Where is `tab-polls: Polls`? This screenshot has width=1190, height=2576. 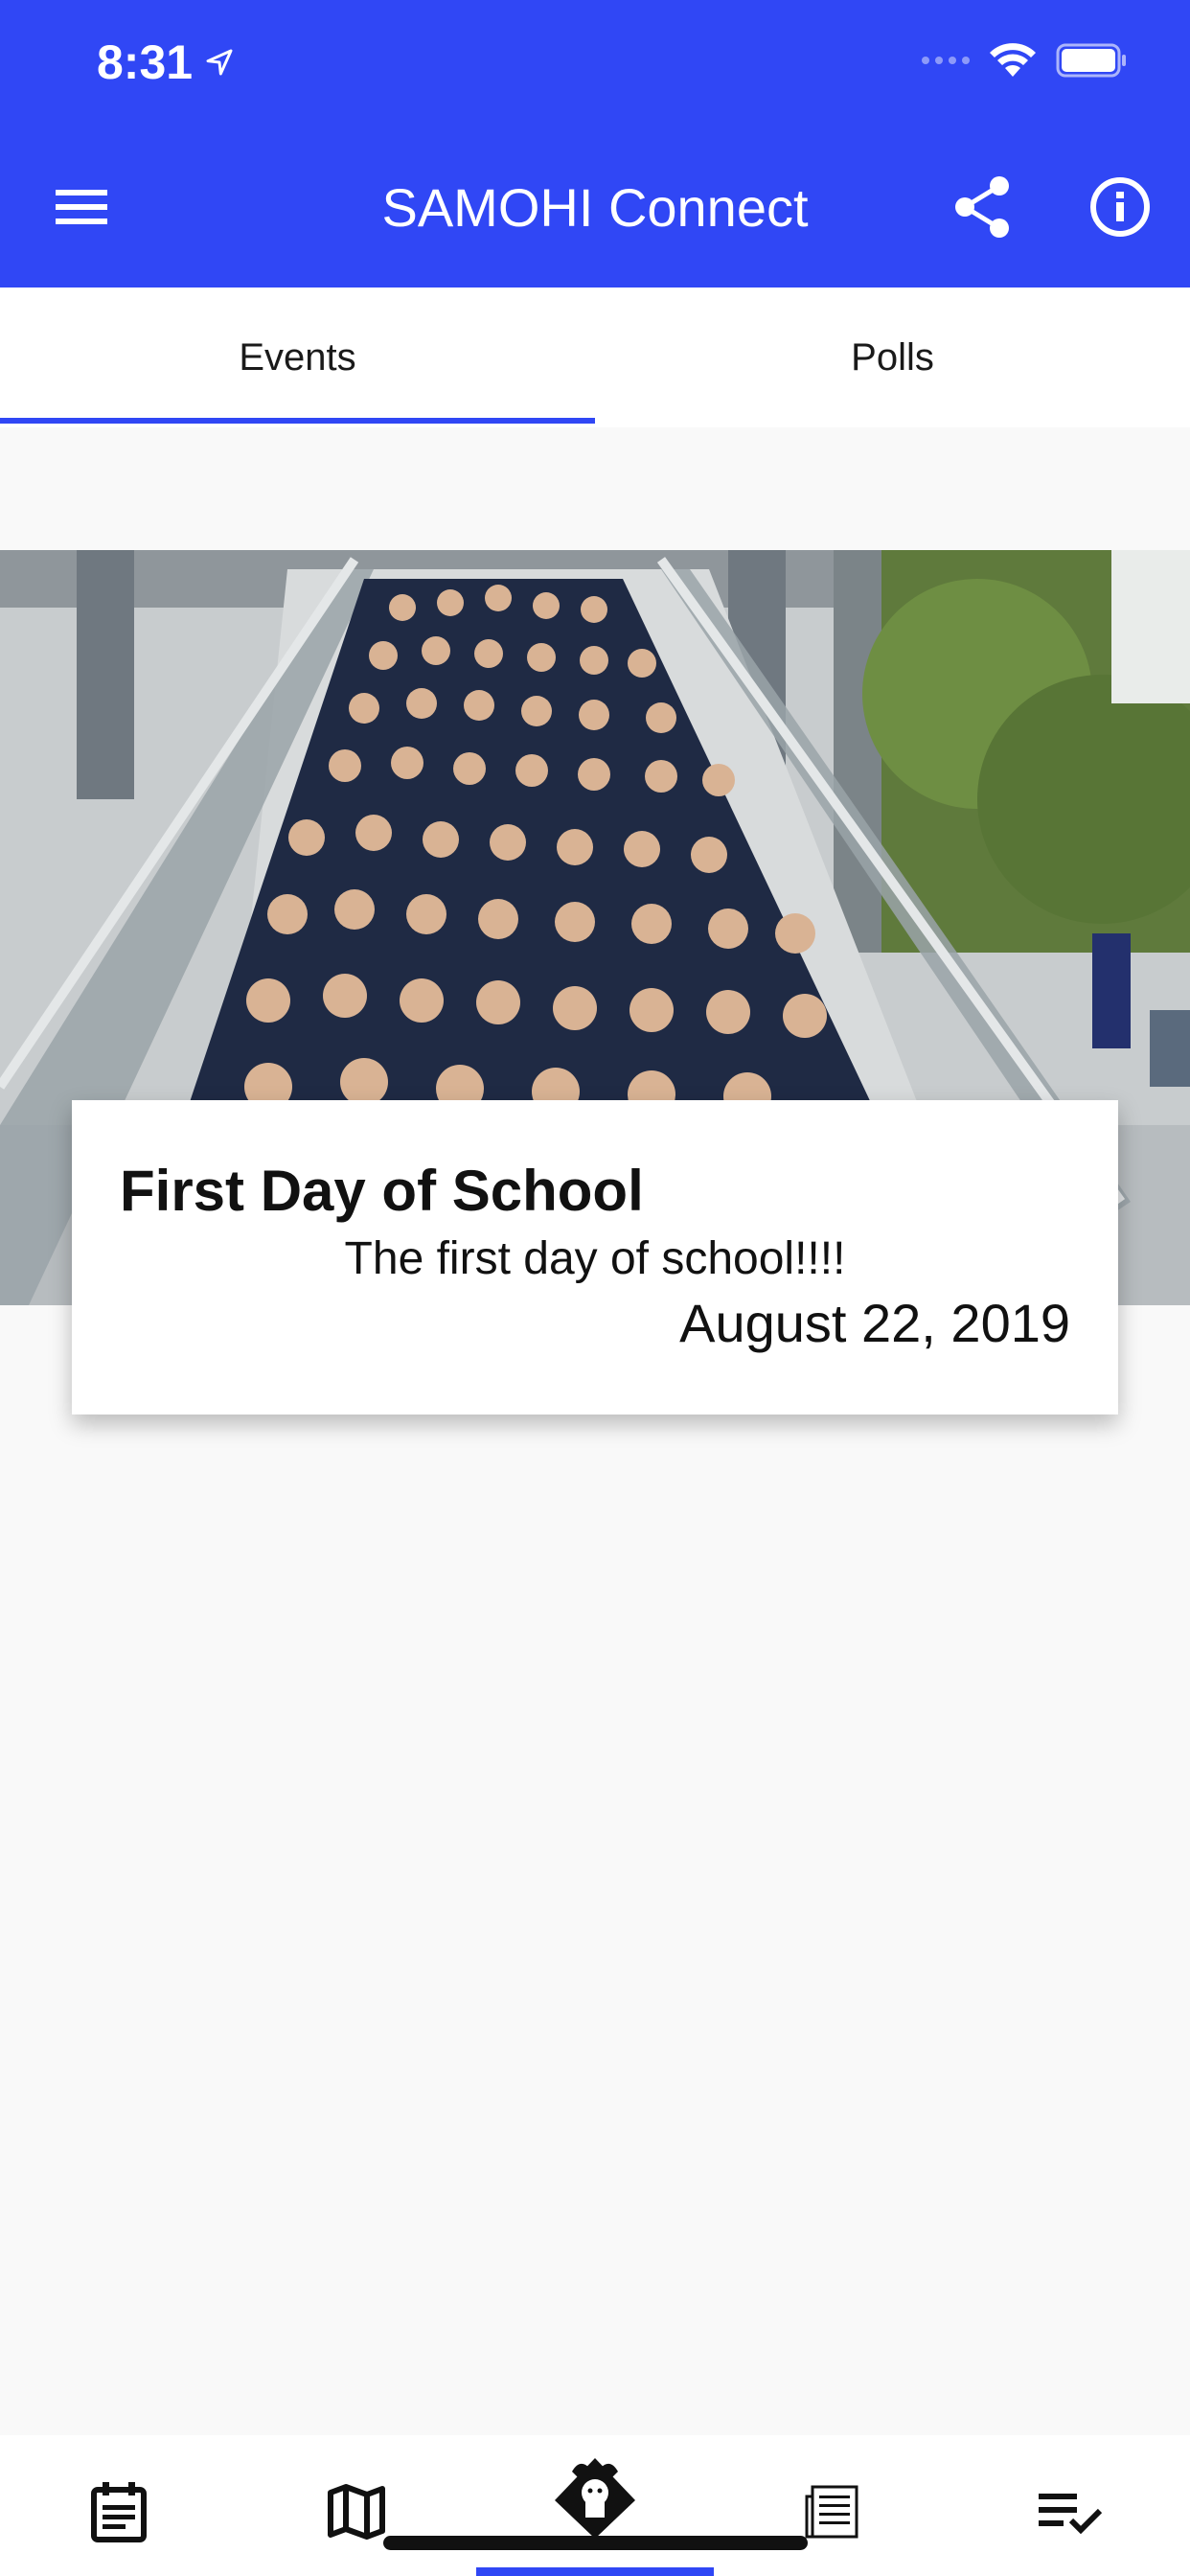 tab-polls: Polls is located at coordinates (893, 357).